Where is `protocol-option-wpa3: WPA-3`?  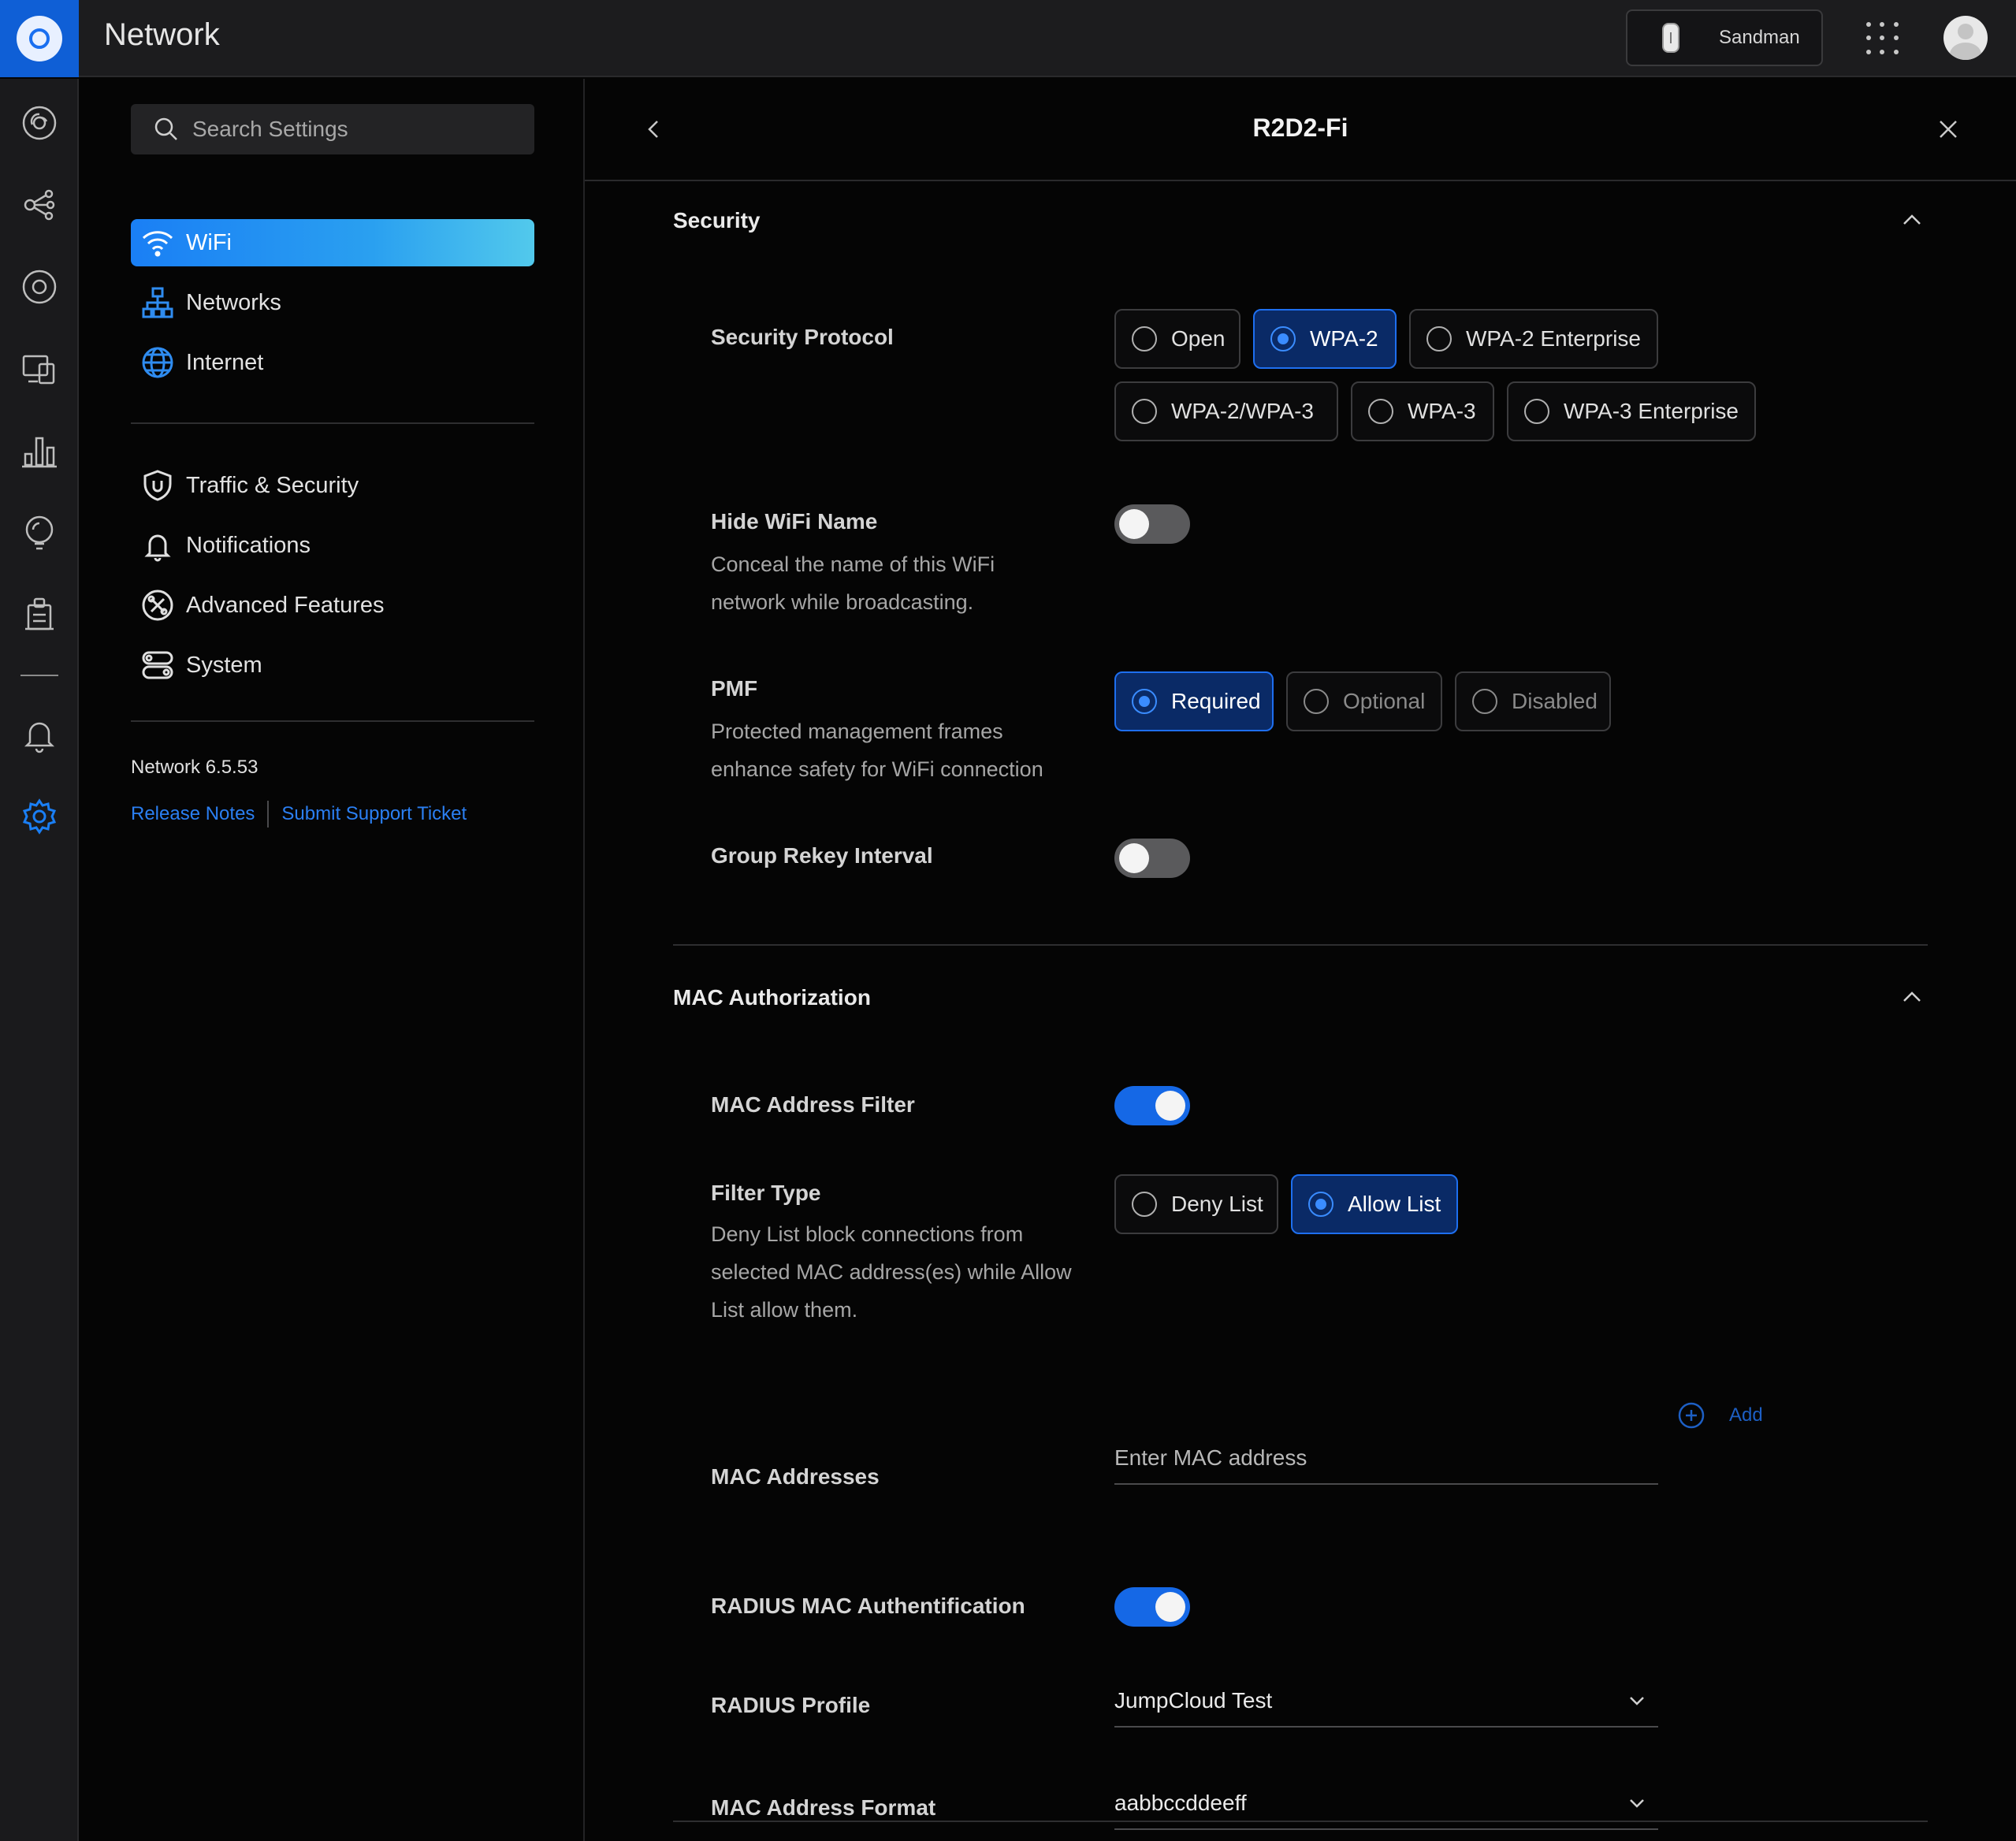 protocol-option-wpa3: WPA-3 is located at coordinates (1422, 411).